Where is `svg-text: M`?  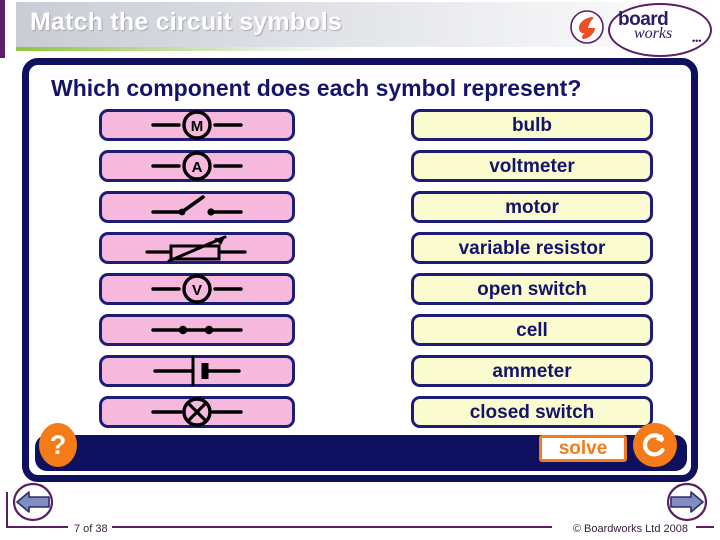 svg-text: M is located at coordinates (197, 126).